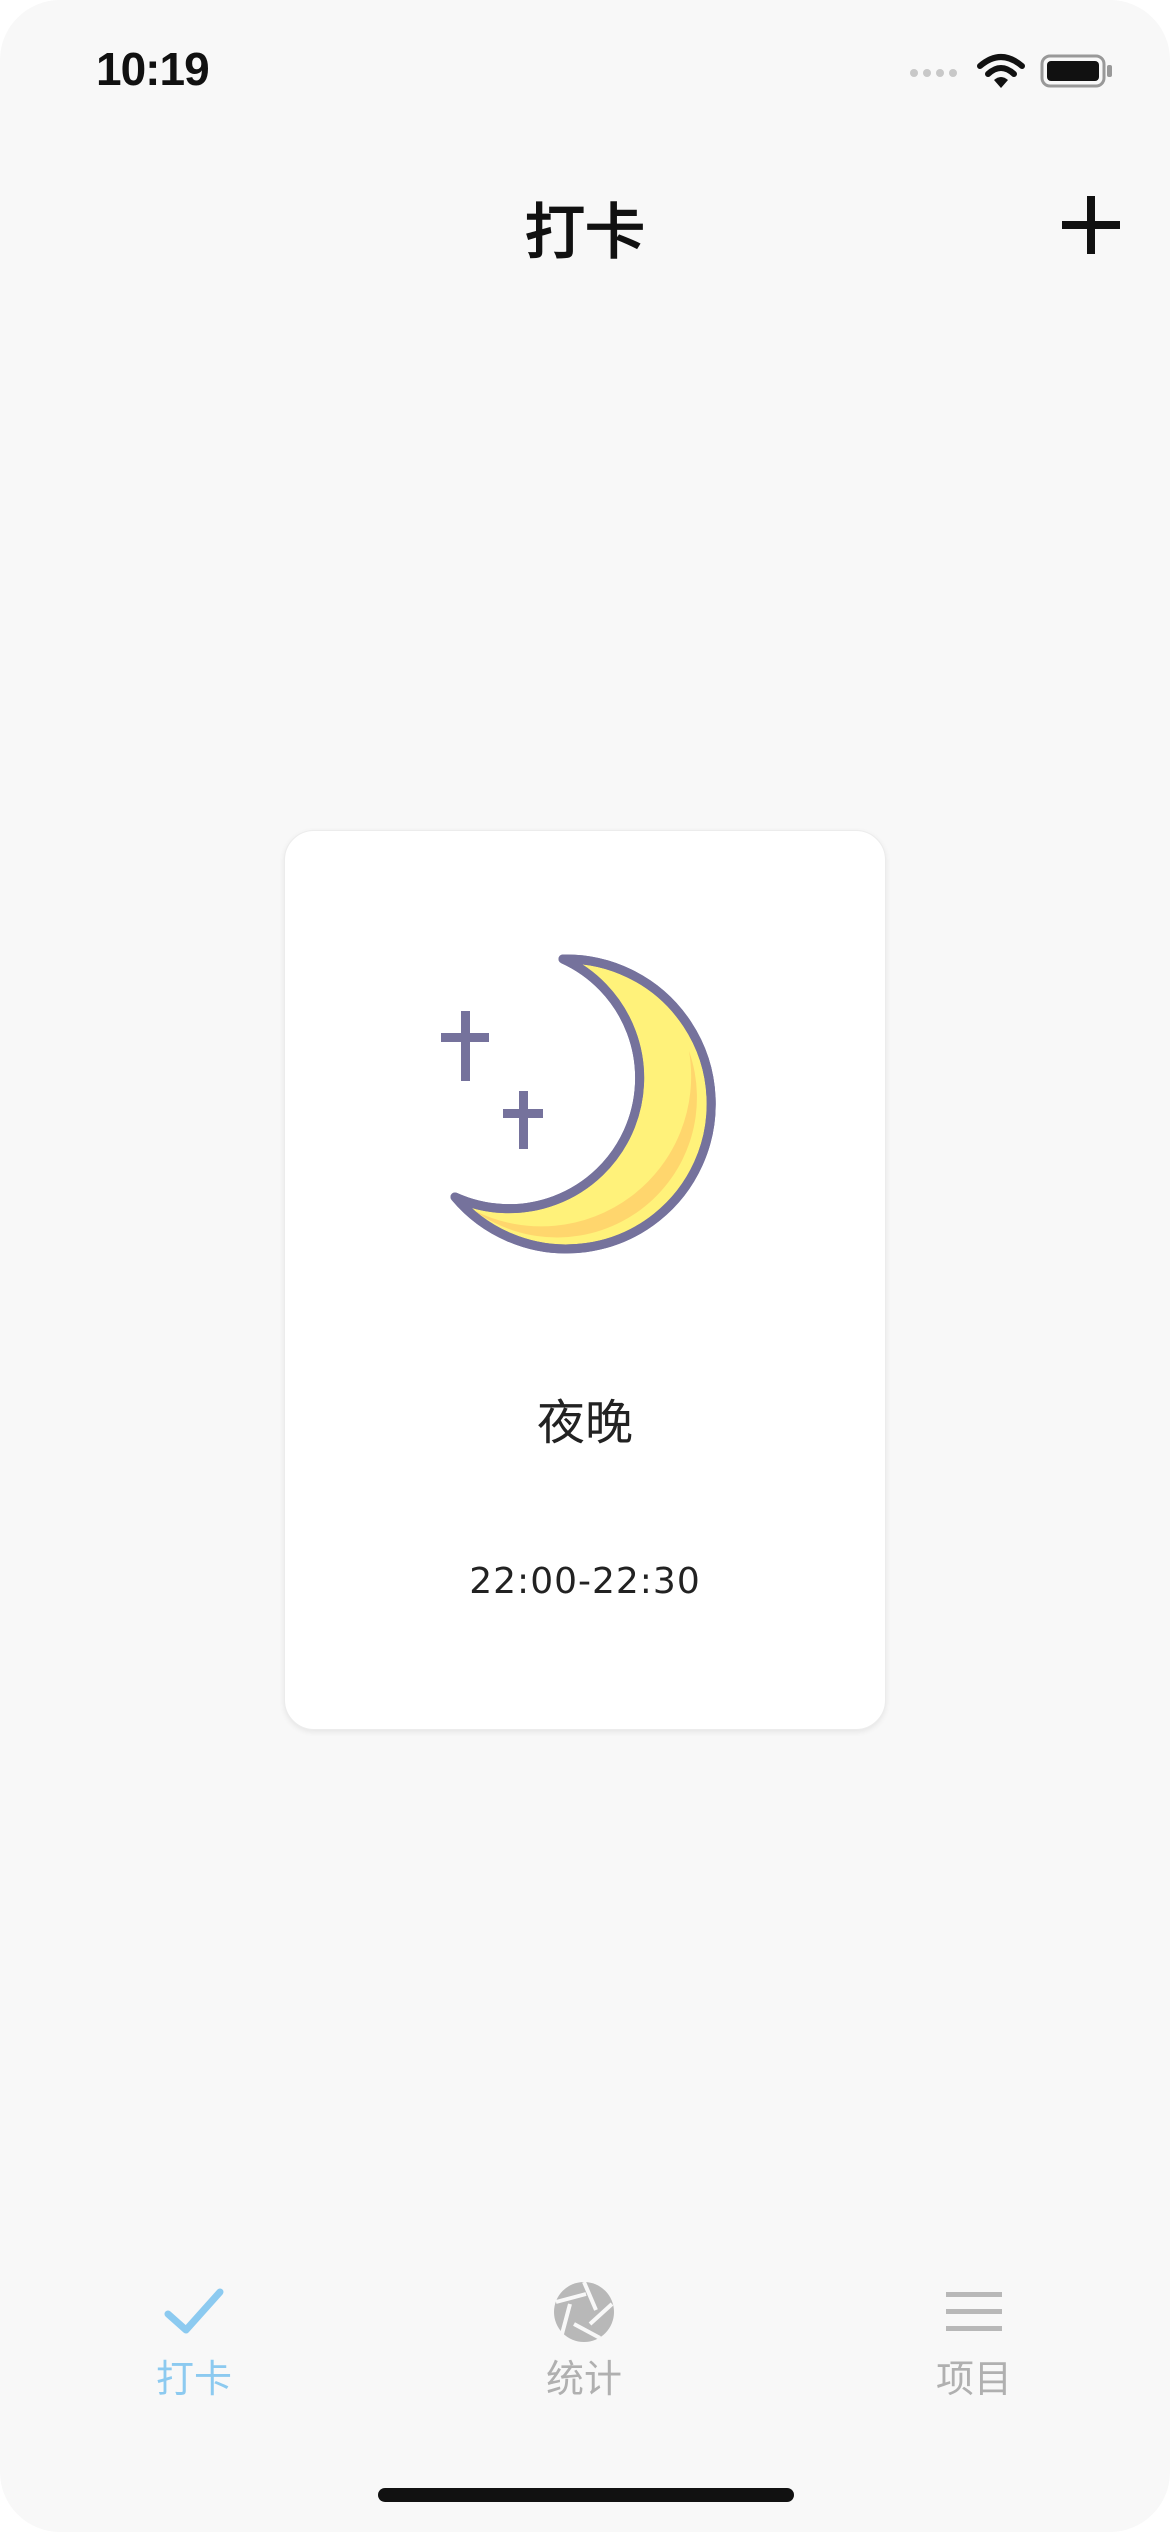  I want to click on tab-projects-label: 项目, so click(973, 2379).